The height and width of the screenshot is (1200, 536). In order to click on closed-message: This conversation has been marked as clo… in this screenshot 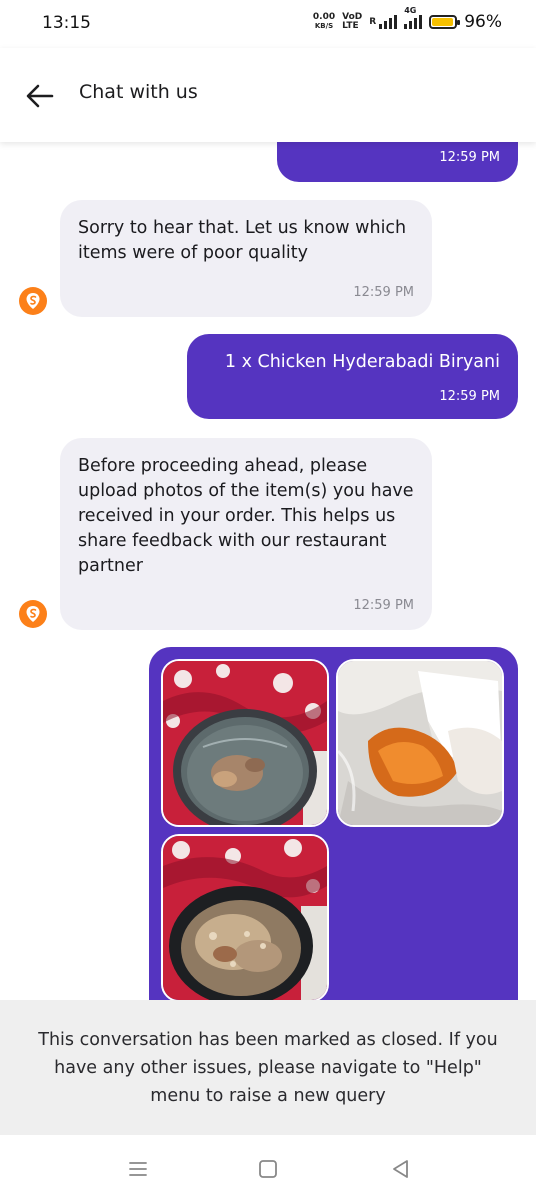, I will do `click(268, 1067)`.